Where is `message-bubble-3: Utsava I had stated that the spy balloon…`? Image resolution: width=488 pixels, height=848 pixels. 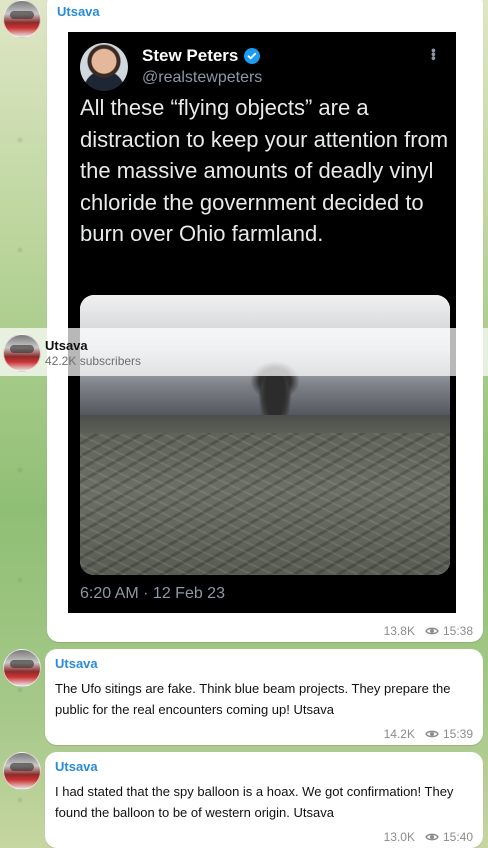
message-bubble-3: Utsava I had stated that the spy balloon… is located at coordinates (264, 800).